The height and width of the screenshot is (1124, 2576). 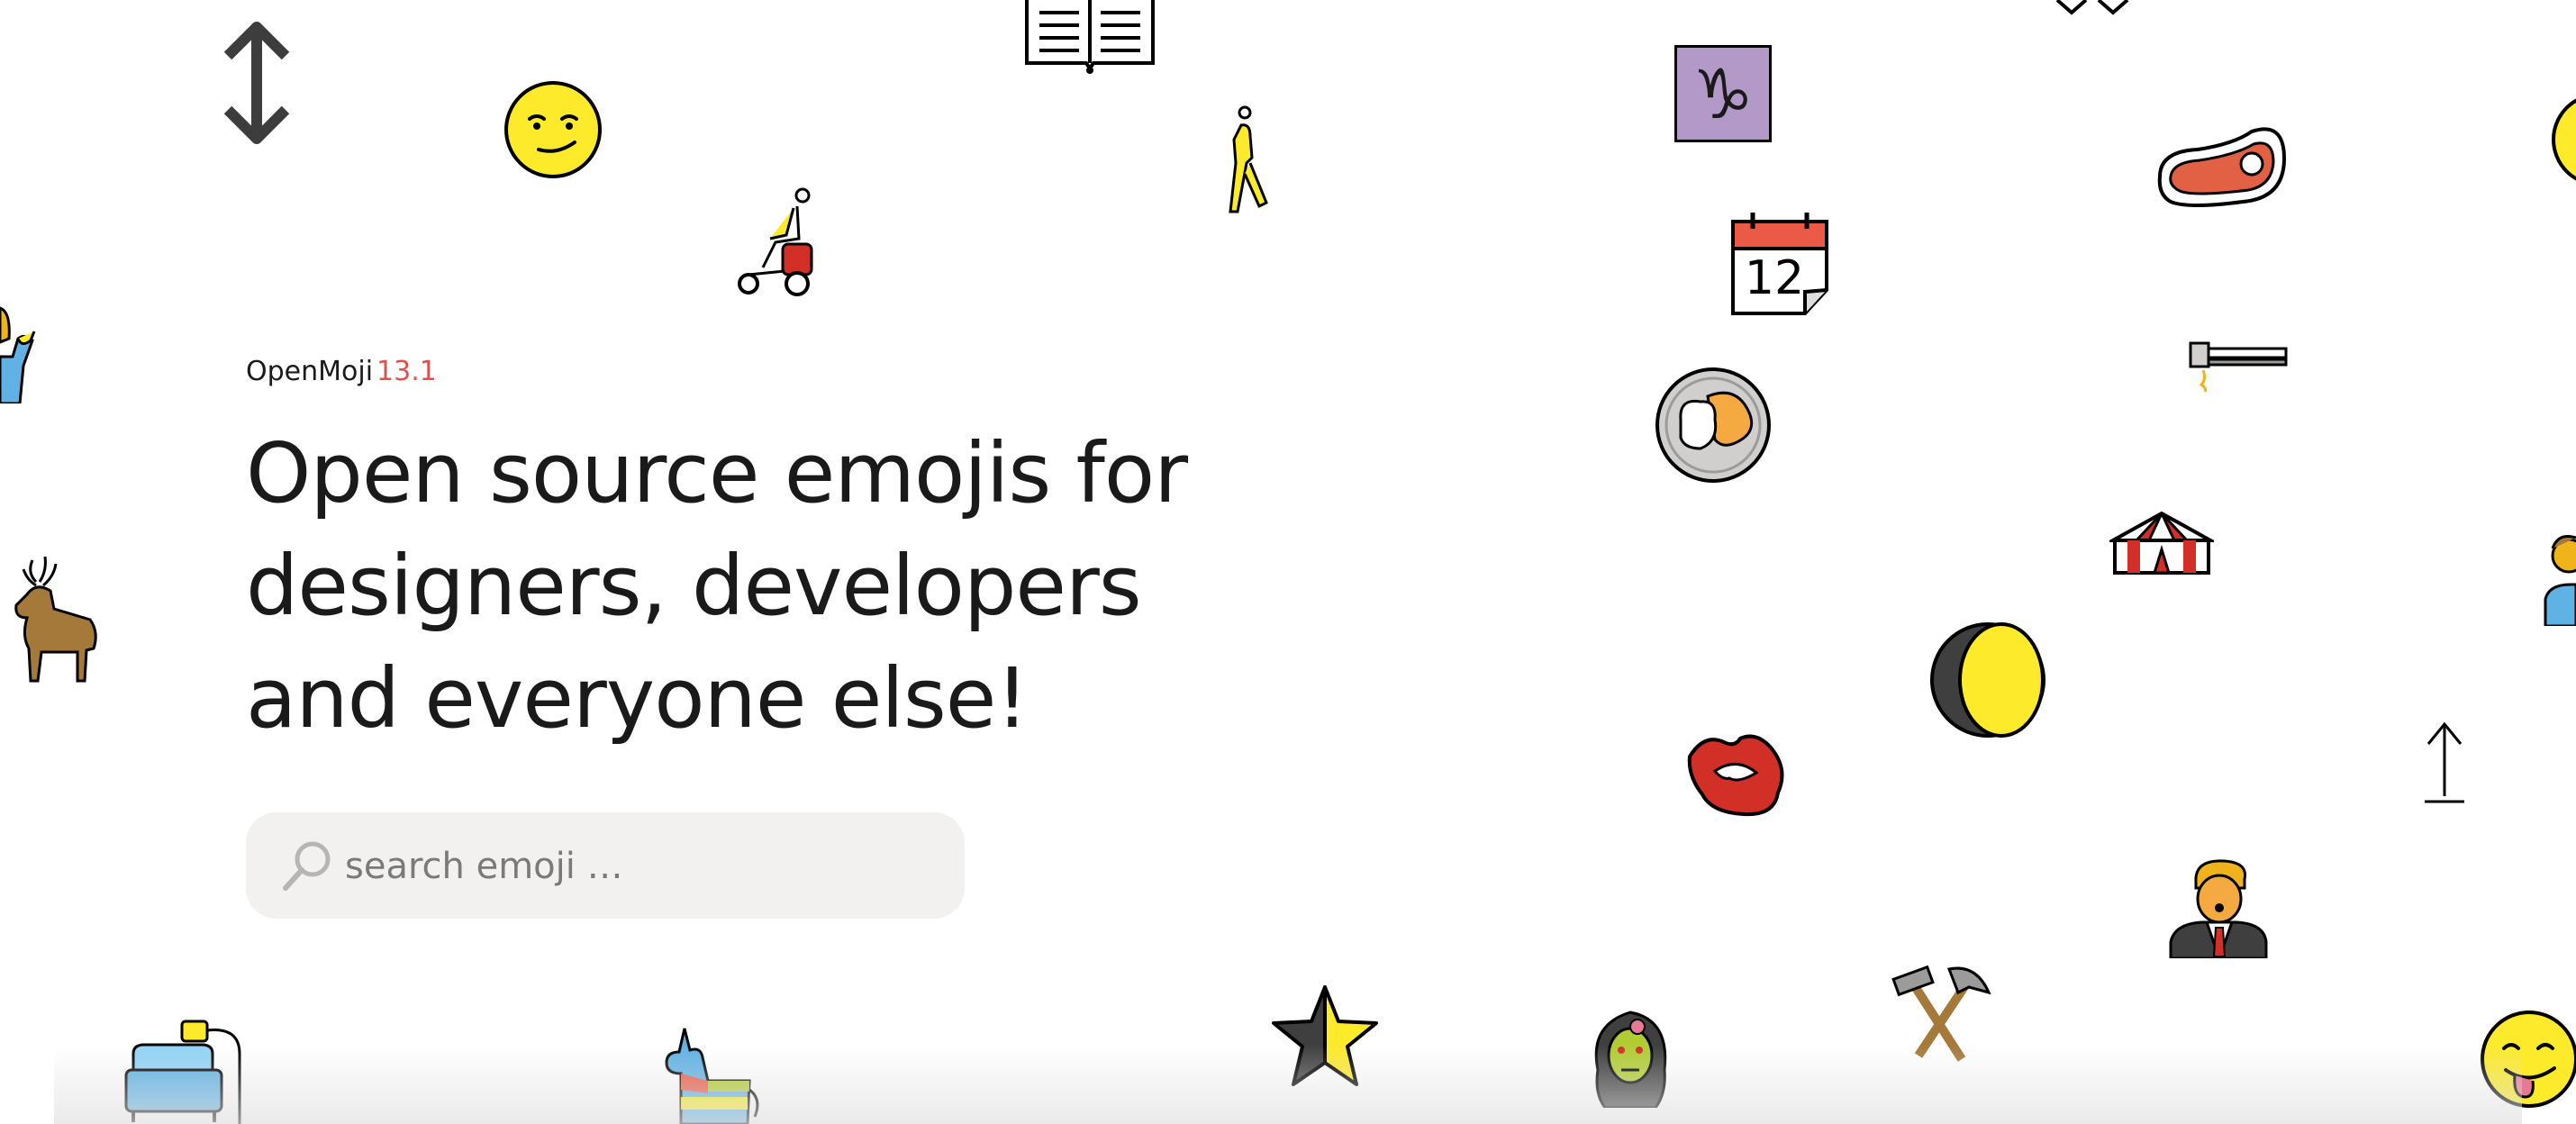 I want to click on up-down-arrow-icon, so click(x=256, y=83).